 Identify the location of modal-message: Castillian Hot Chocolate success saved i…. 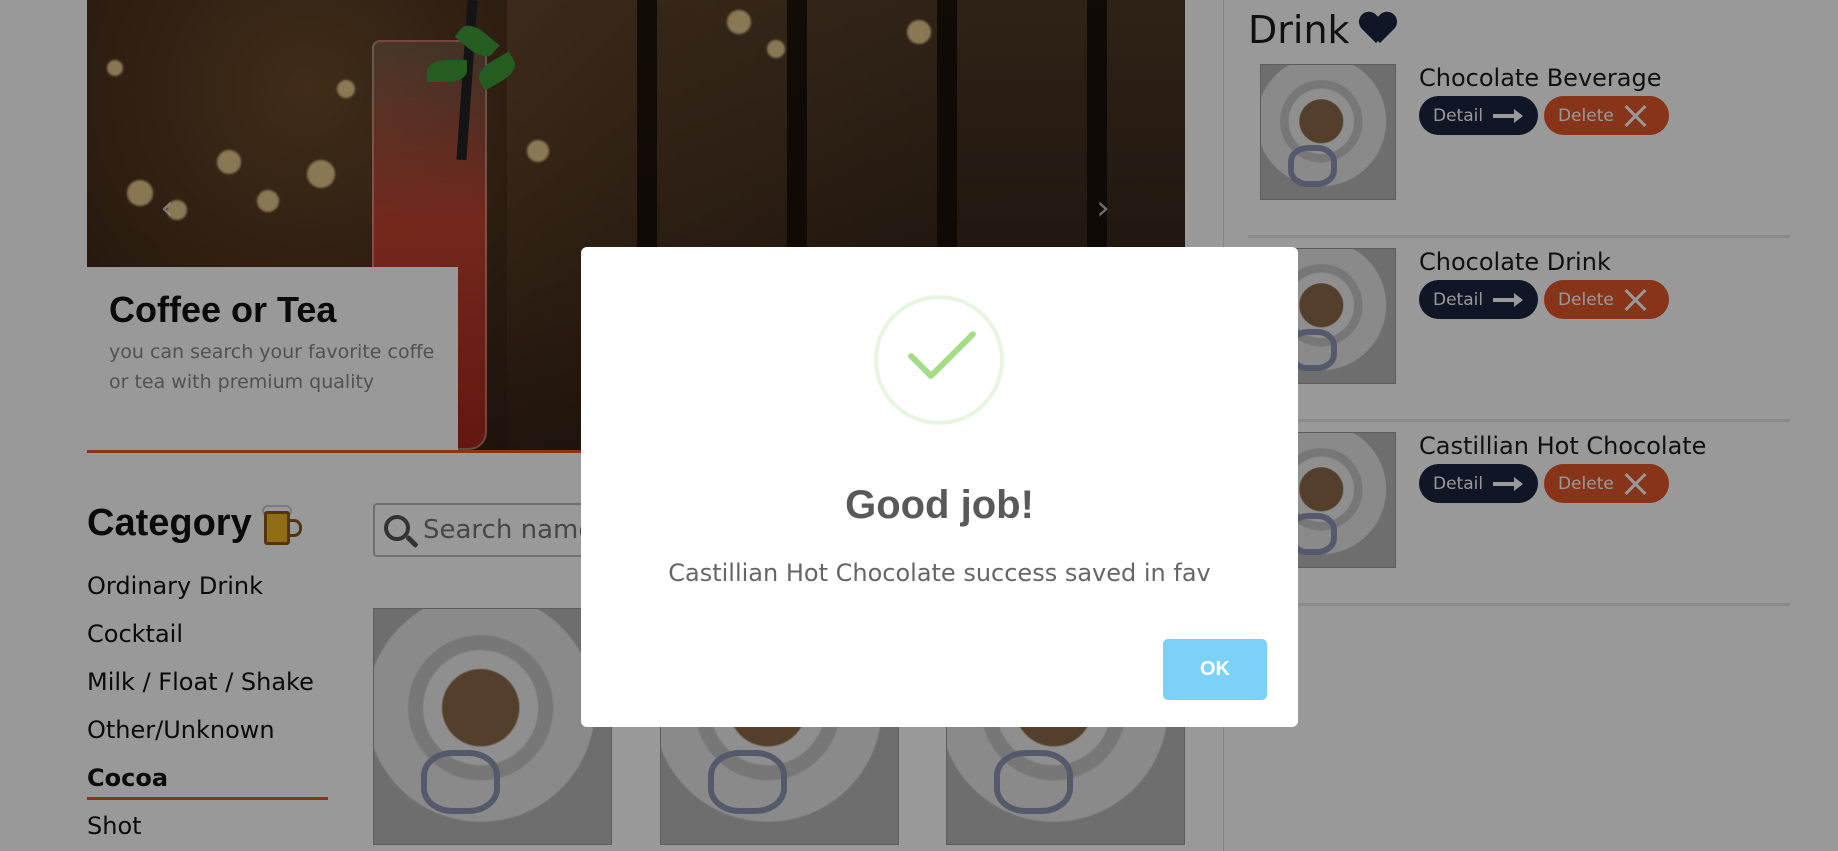
(939, 573).